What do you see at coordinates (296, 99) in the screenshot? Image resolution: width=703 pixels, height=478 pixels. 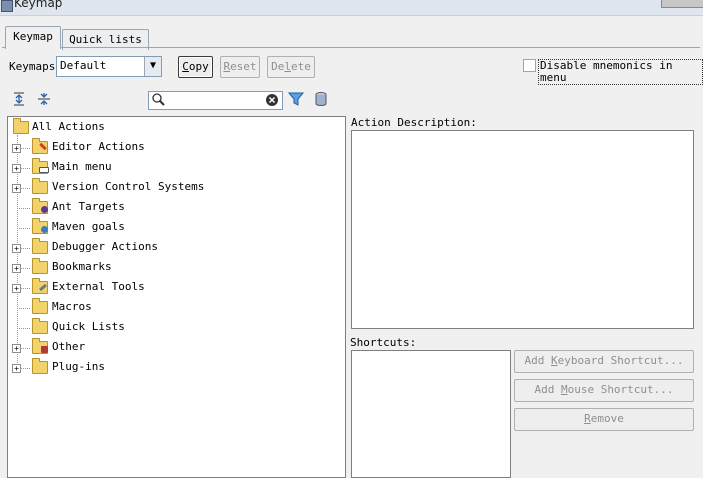 I see `filter-icon` at bounding box center [296, 99].